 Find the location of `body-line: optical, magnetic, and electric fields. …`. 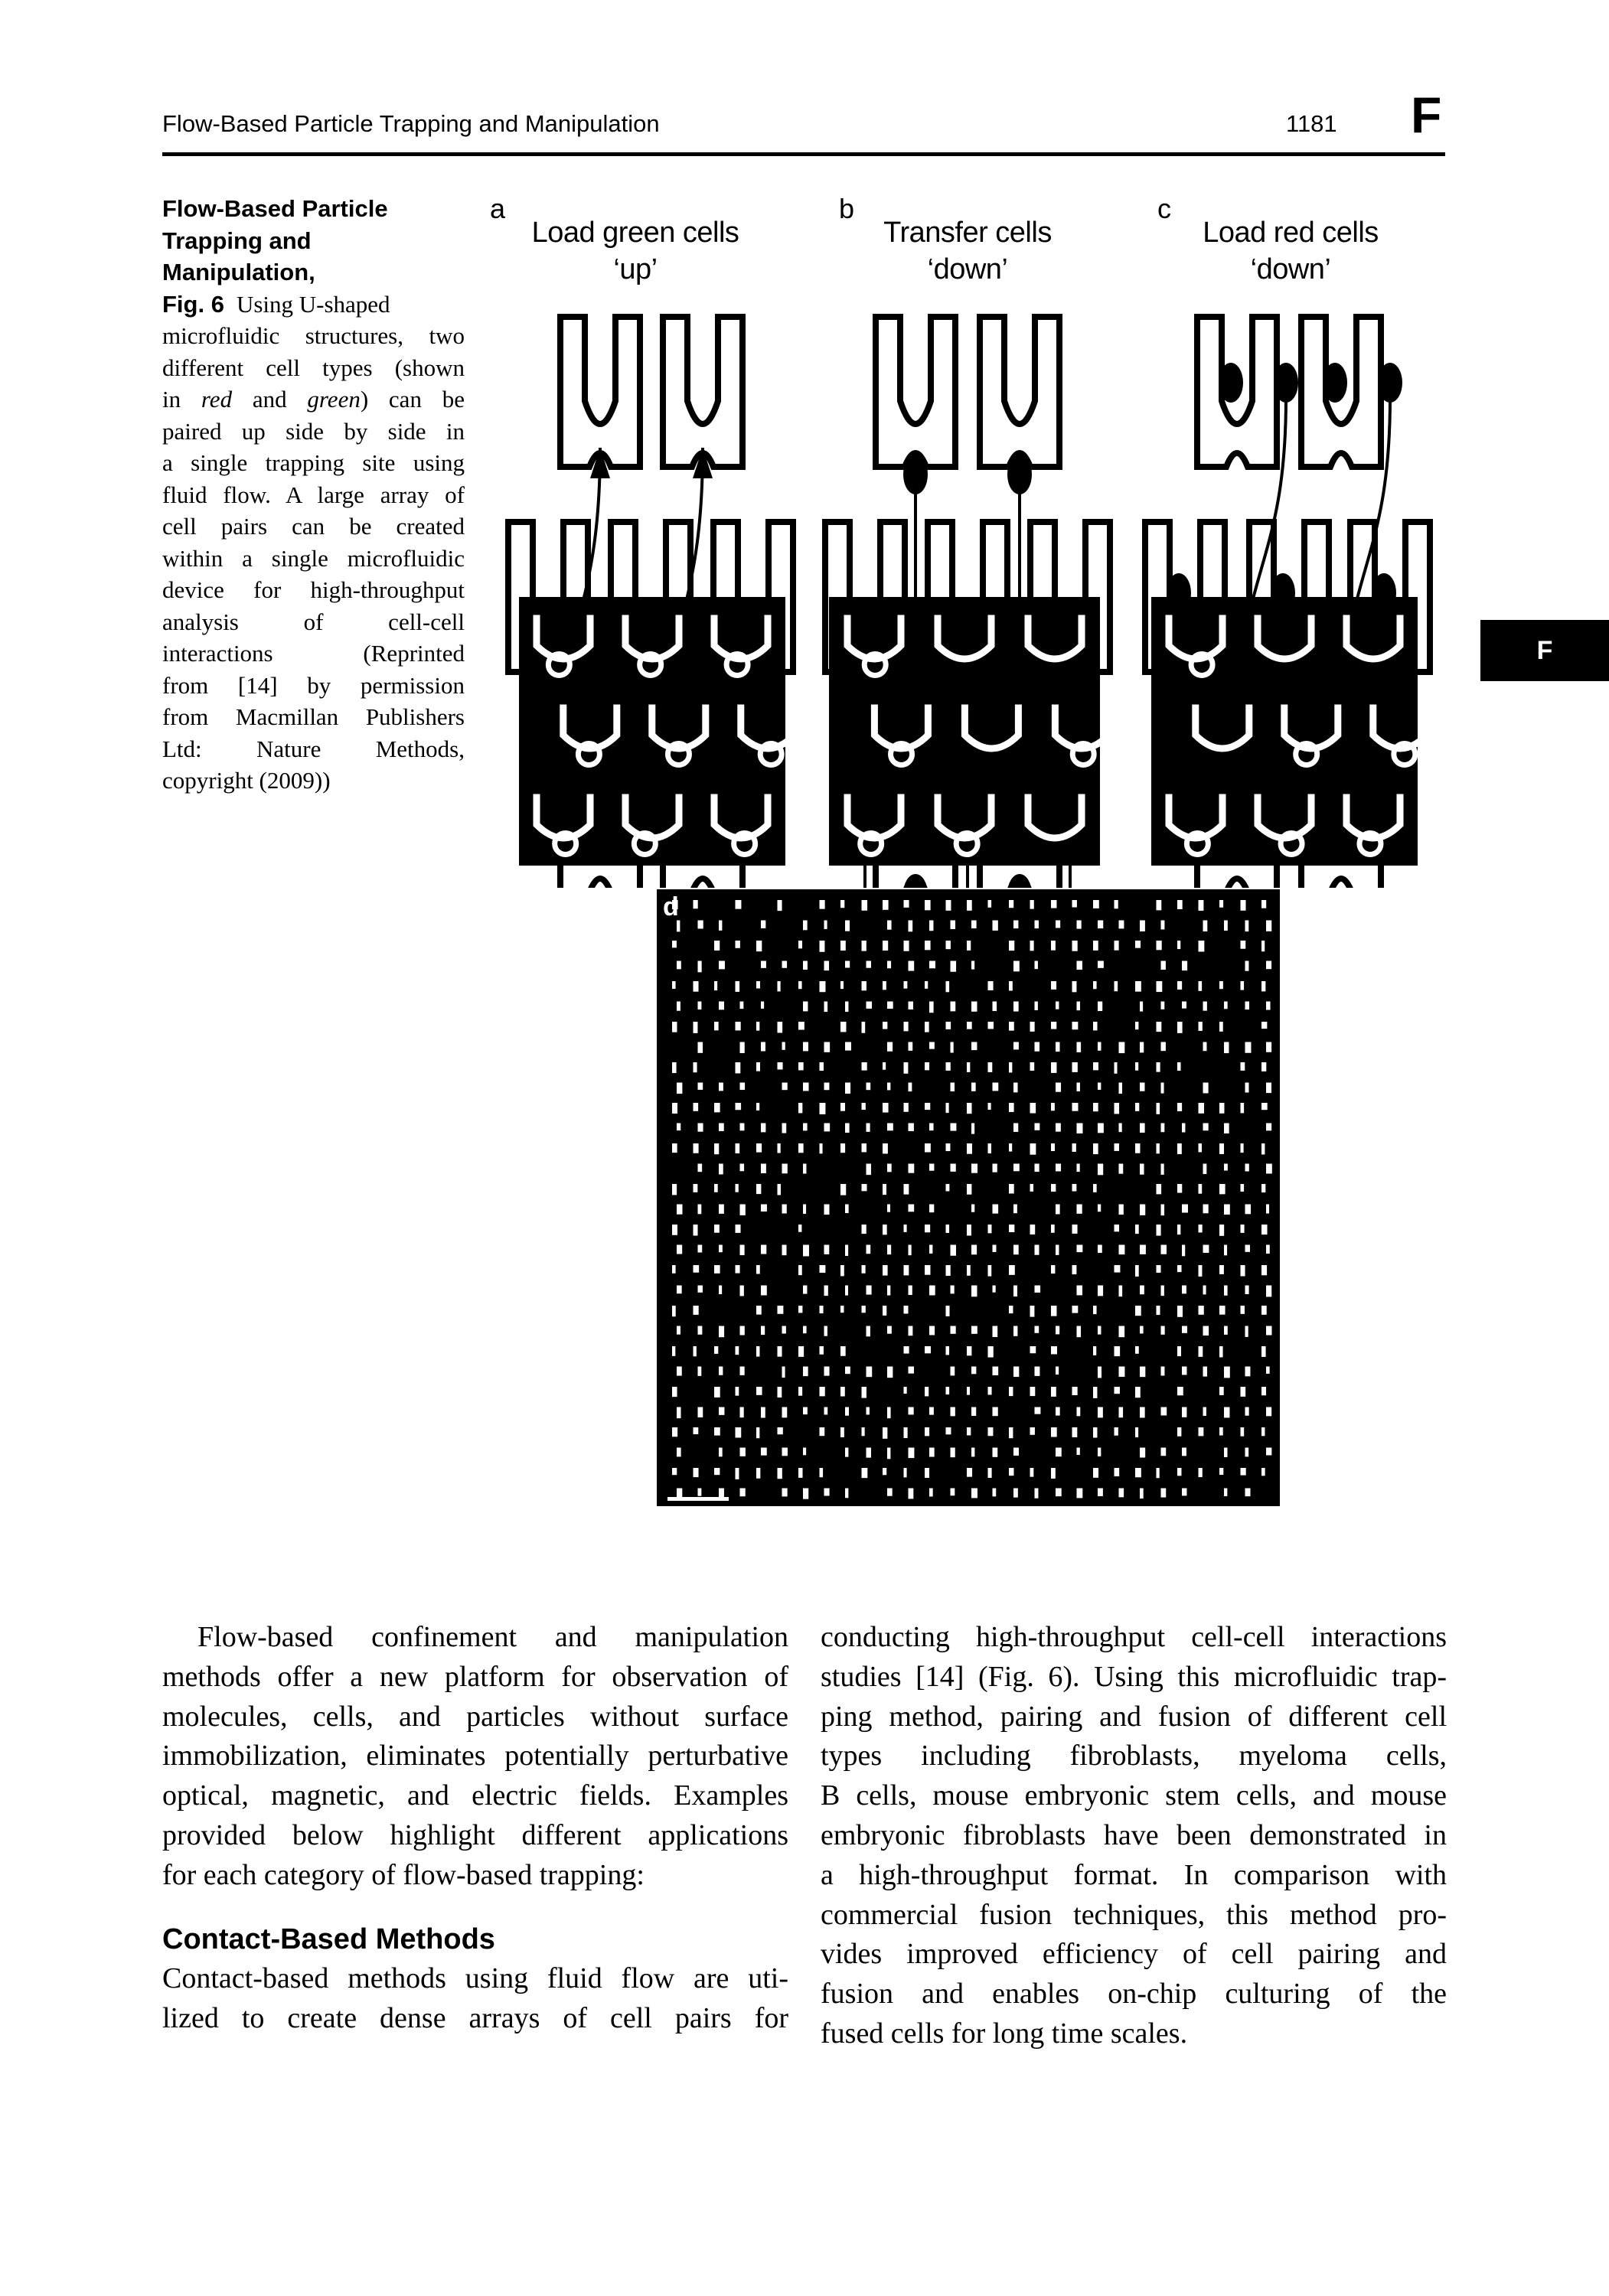

body-line: optical, magnetic, and electric fields. … is located at coordinates (475, 1795).